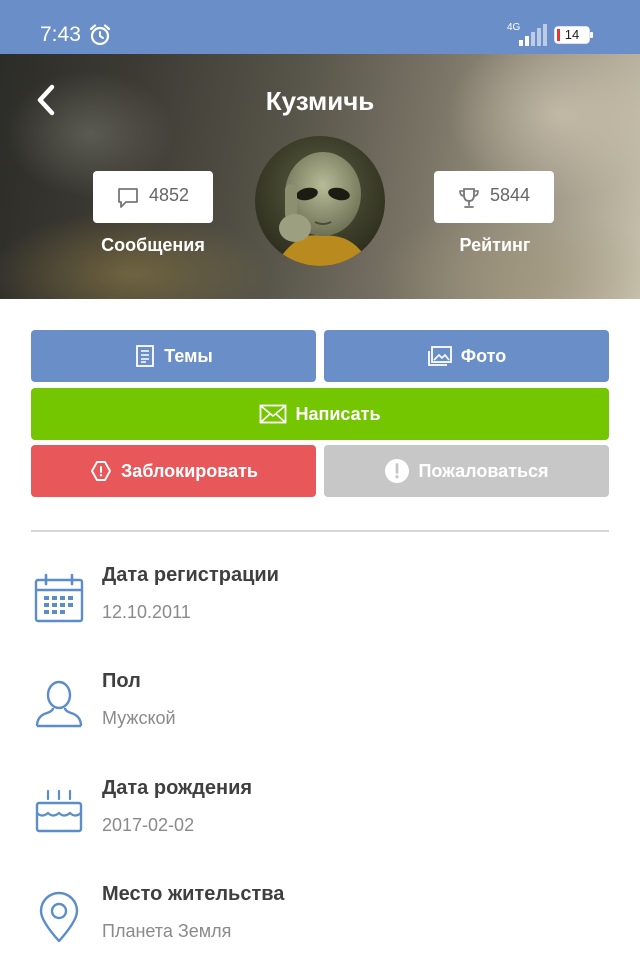  Describe the element at coordinates (320, 612) in the screenshot. I see `registration-date-row: Дата регистрации 12.10.2011` at that location.